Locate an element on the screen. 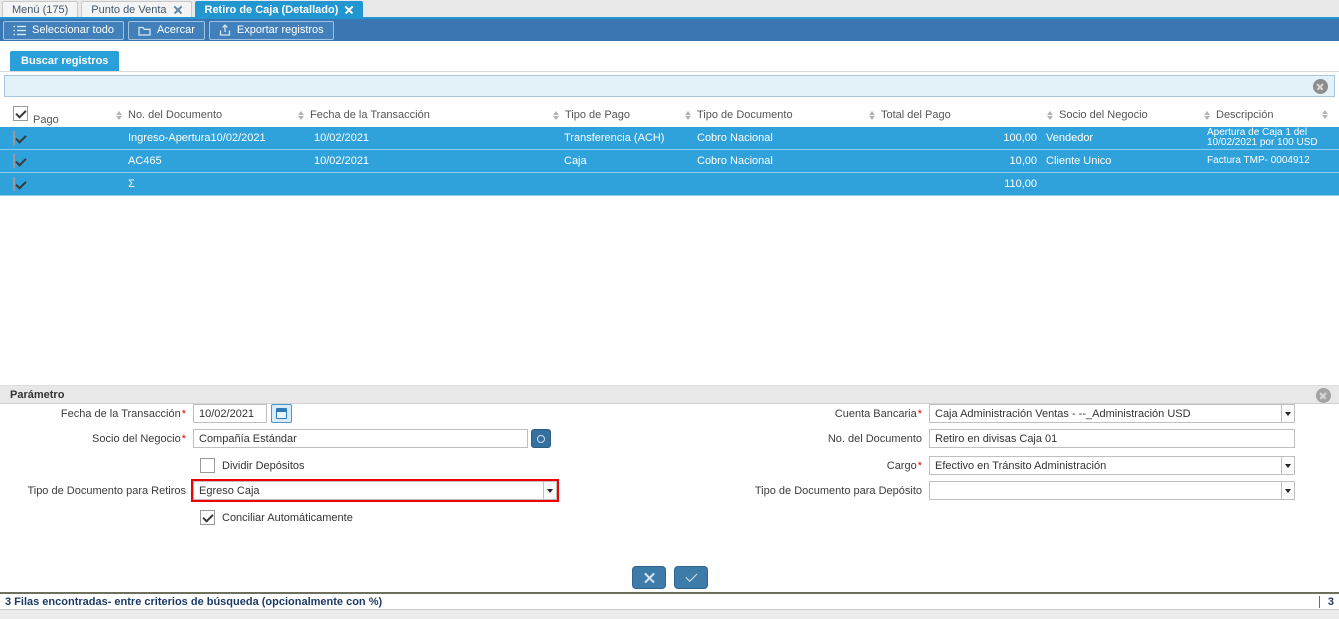 This screenshot has height=619, width=1339. row-count-wrap: 3 is located at coordinates (1326, 601).